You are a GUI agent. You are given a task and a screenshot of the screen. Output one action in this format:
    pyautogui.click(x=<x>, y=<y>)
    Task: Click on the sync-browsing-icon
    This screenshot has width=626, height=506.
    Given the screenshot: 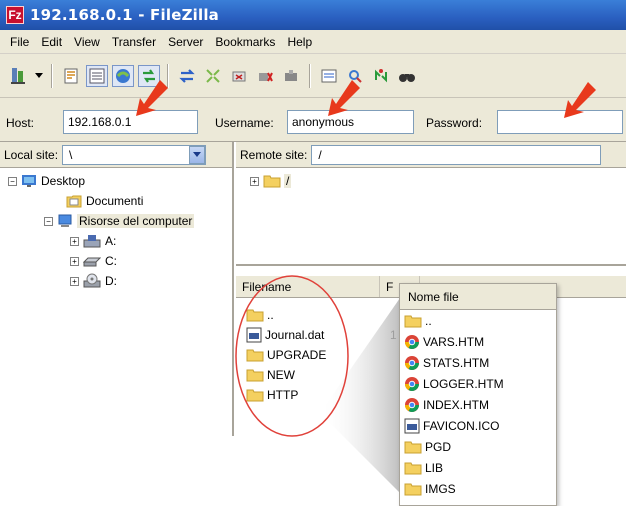 What is the action you would take?
    pyautogui.click(x=381, y=76)
    